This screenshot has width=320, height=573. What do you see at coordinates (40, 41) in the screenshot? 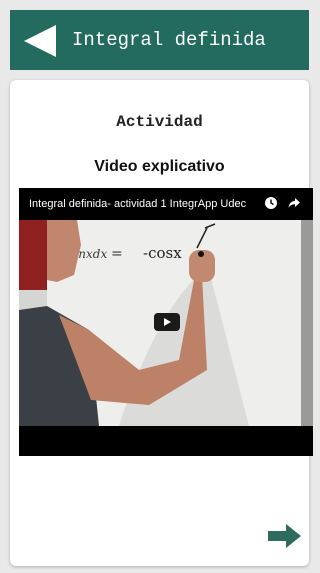
I see `back-arrow-icon` at bounding box center [40, 41].